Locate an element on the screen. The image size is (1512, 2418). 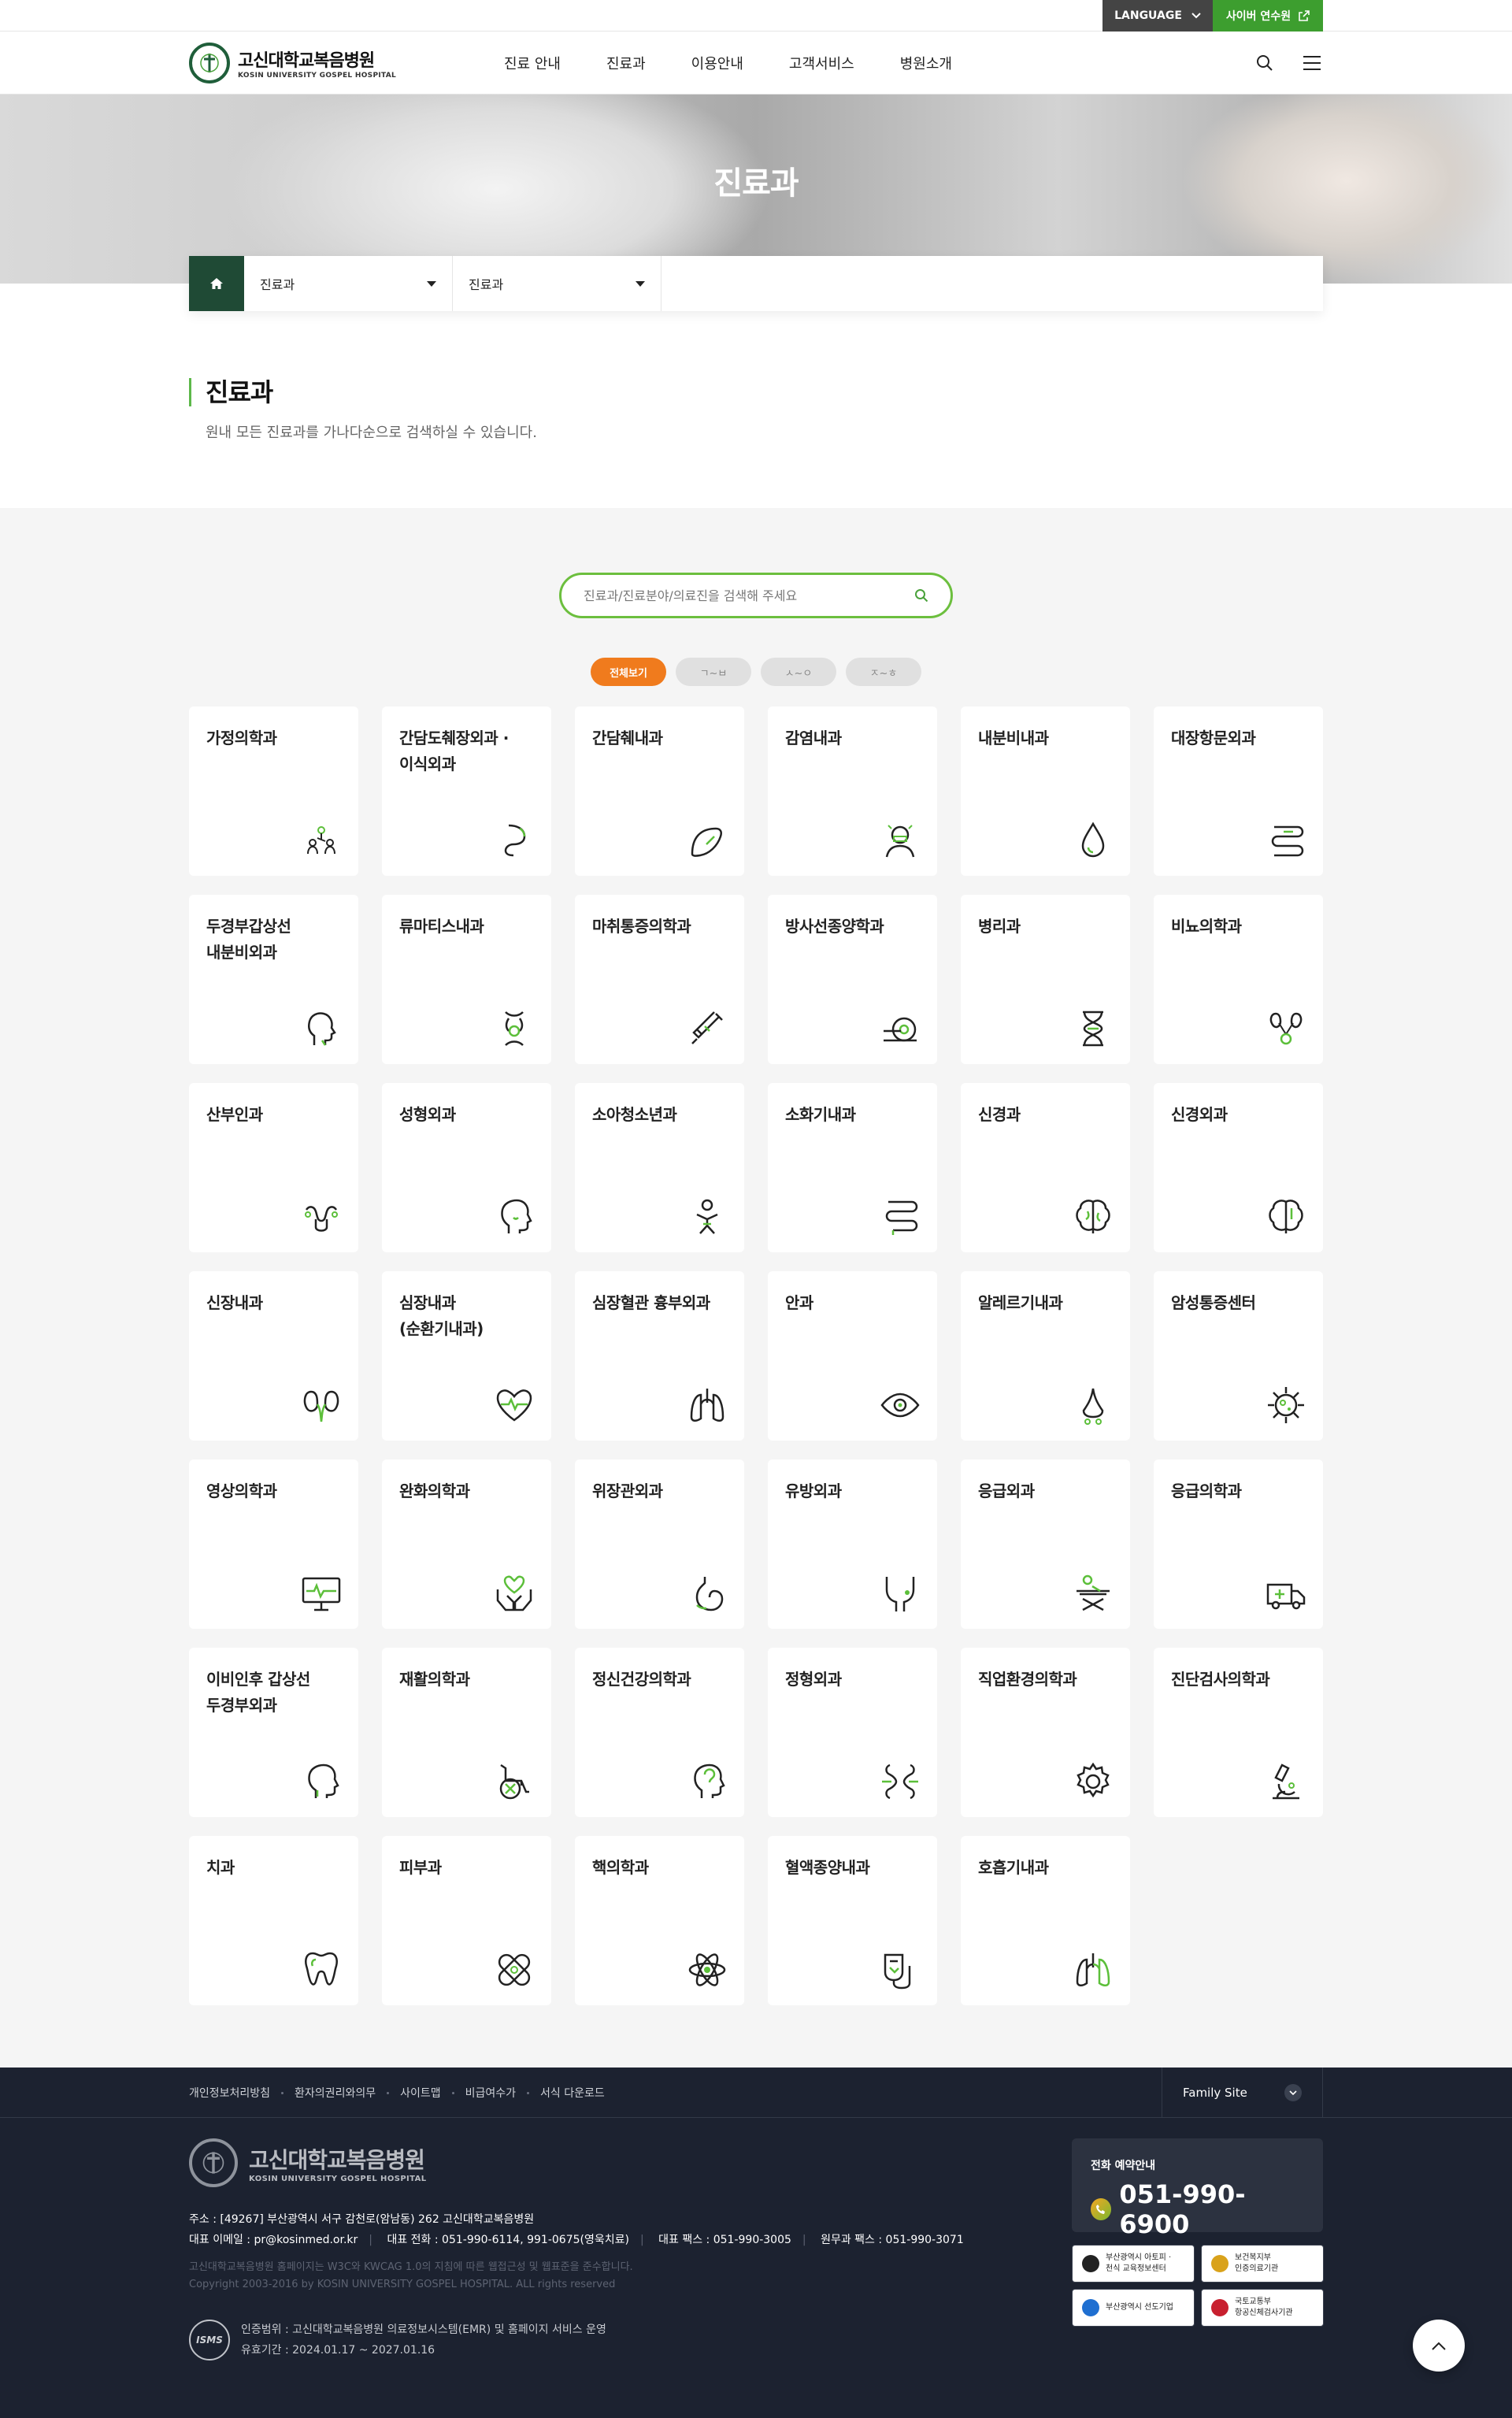
footer-fax: 대표 팩스 : 051-990-3005 is located at coordinates (724, 2240).